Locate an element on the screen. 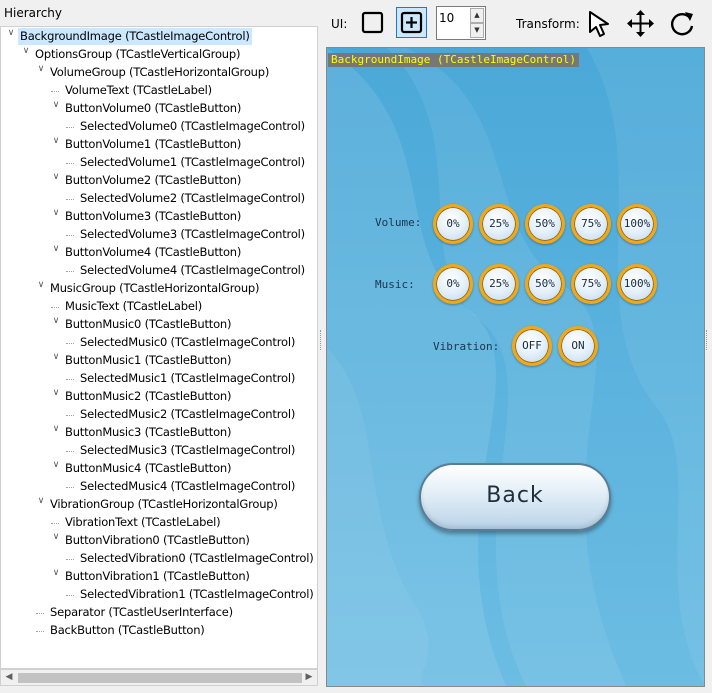  hierarchy-node: SelectedVolume0 (TCastleImageControl) is located at coordinates (192, 126).